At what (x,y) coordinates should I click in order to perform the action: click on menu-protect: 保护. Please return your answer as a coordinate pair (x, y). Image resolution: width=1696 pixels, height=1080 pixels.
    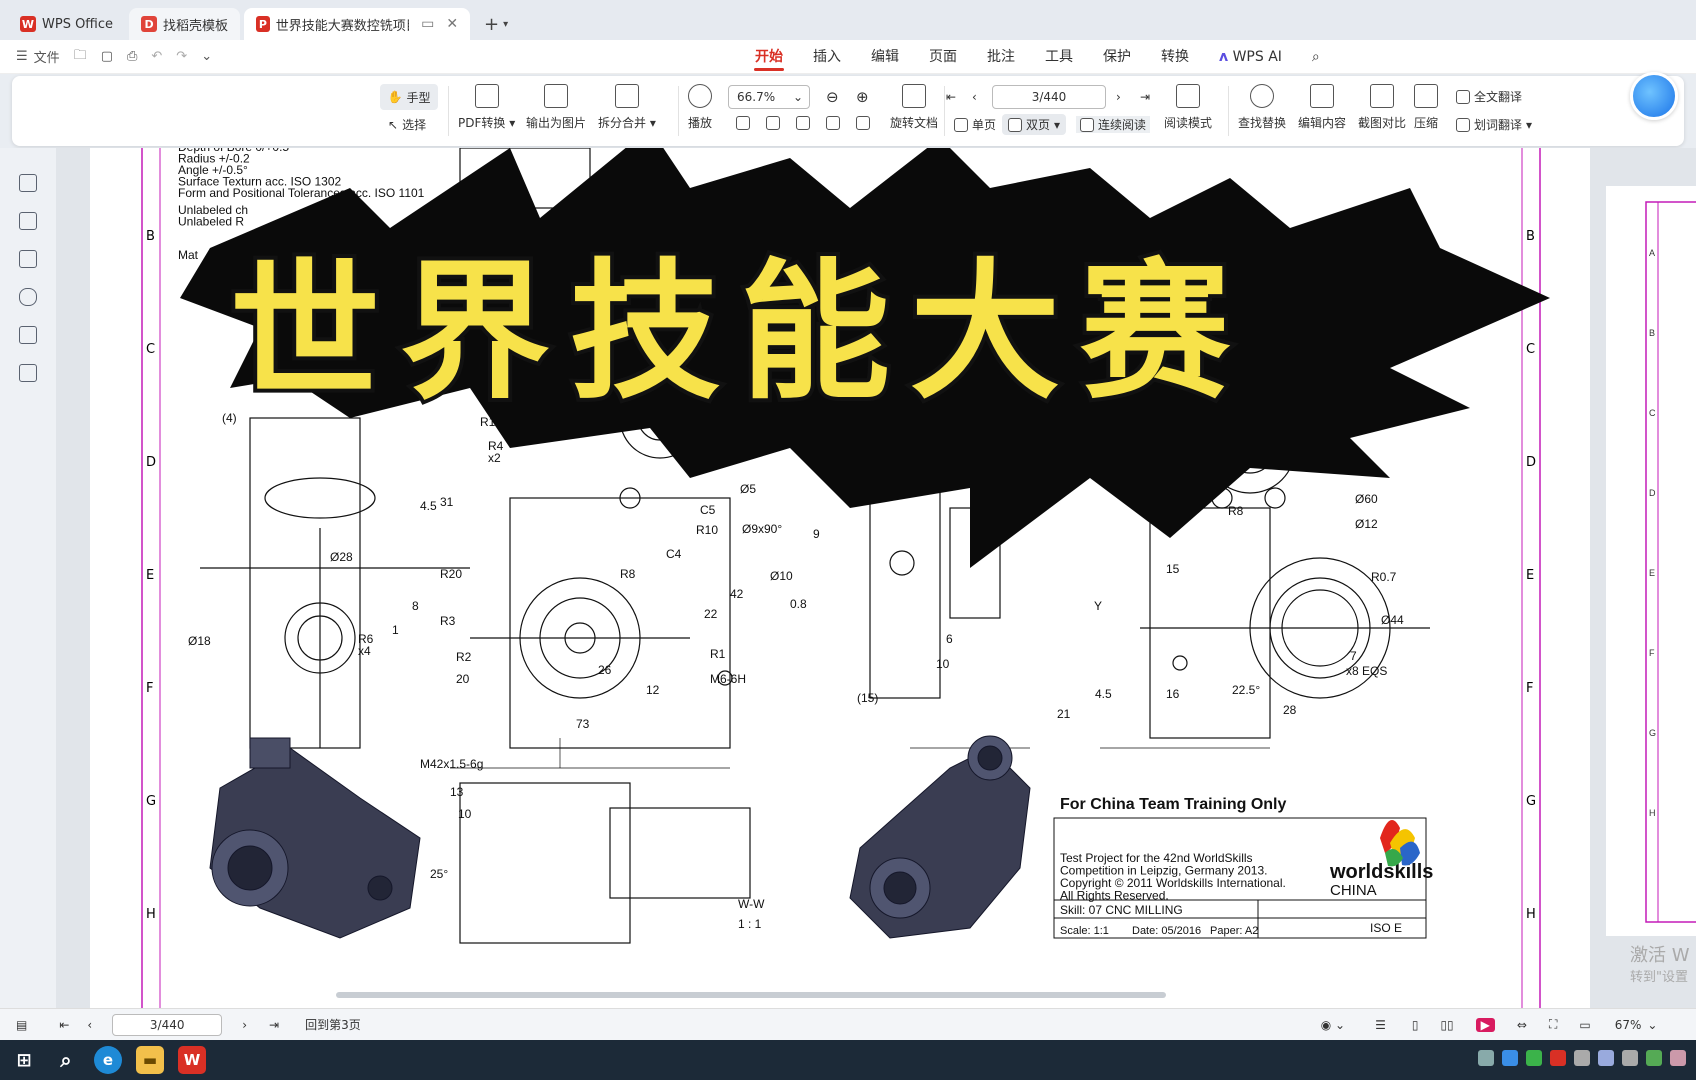
    Looking at the image, I should click on (1117, 57).